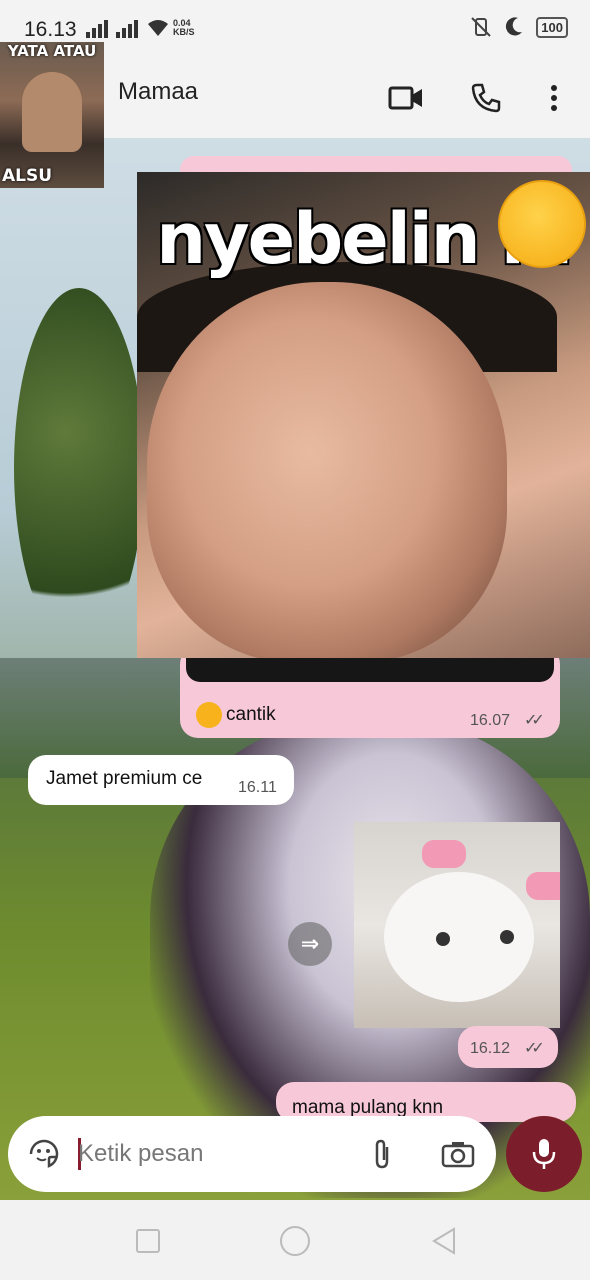  Describe the element at coordinates (52, 51) in the screenshot. I see `avatar-text-top: YATA ATAU` at that location.